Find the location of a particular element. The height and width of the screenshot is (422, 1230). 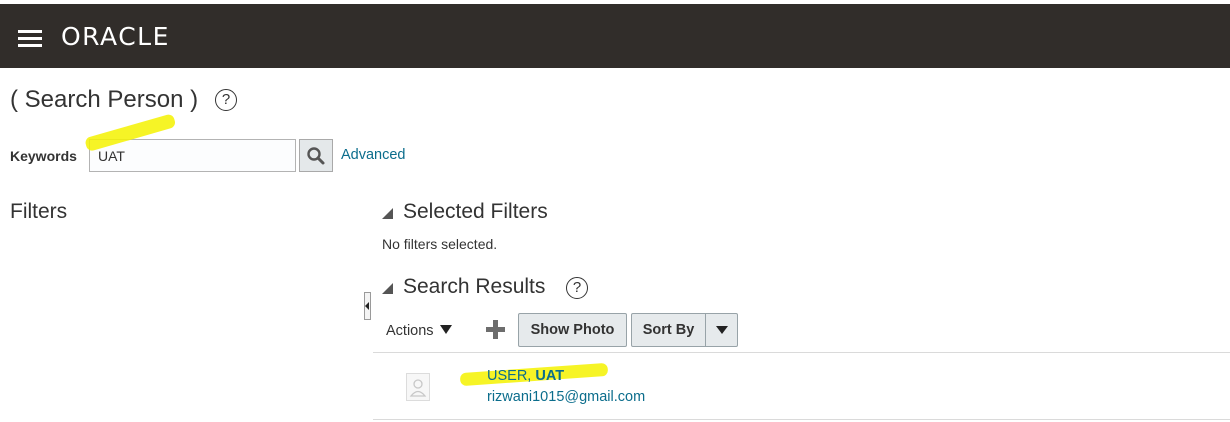

actions-label: Actions is located at coordinates (410, 331).